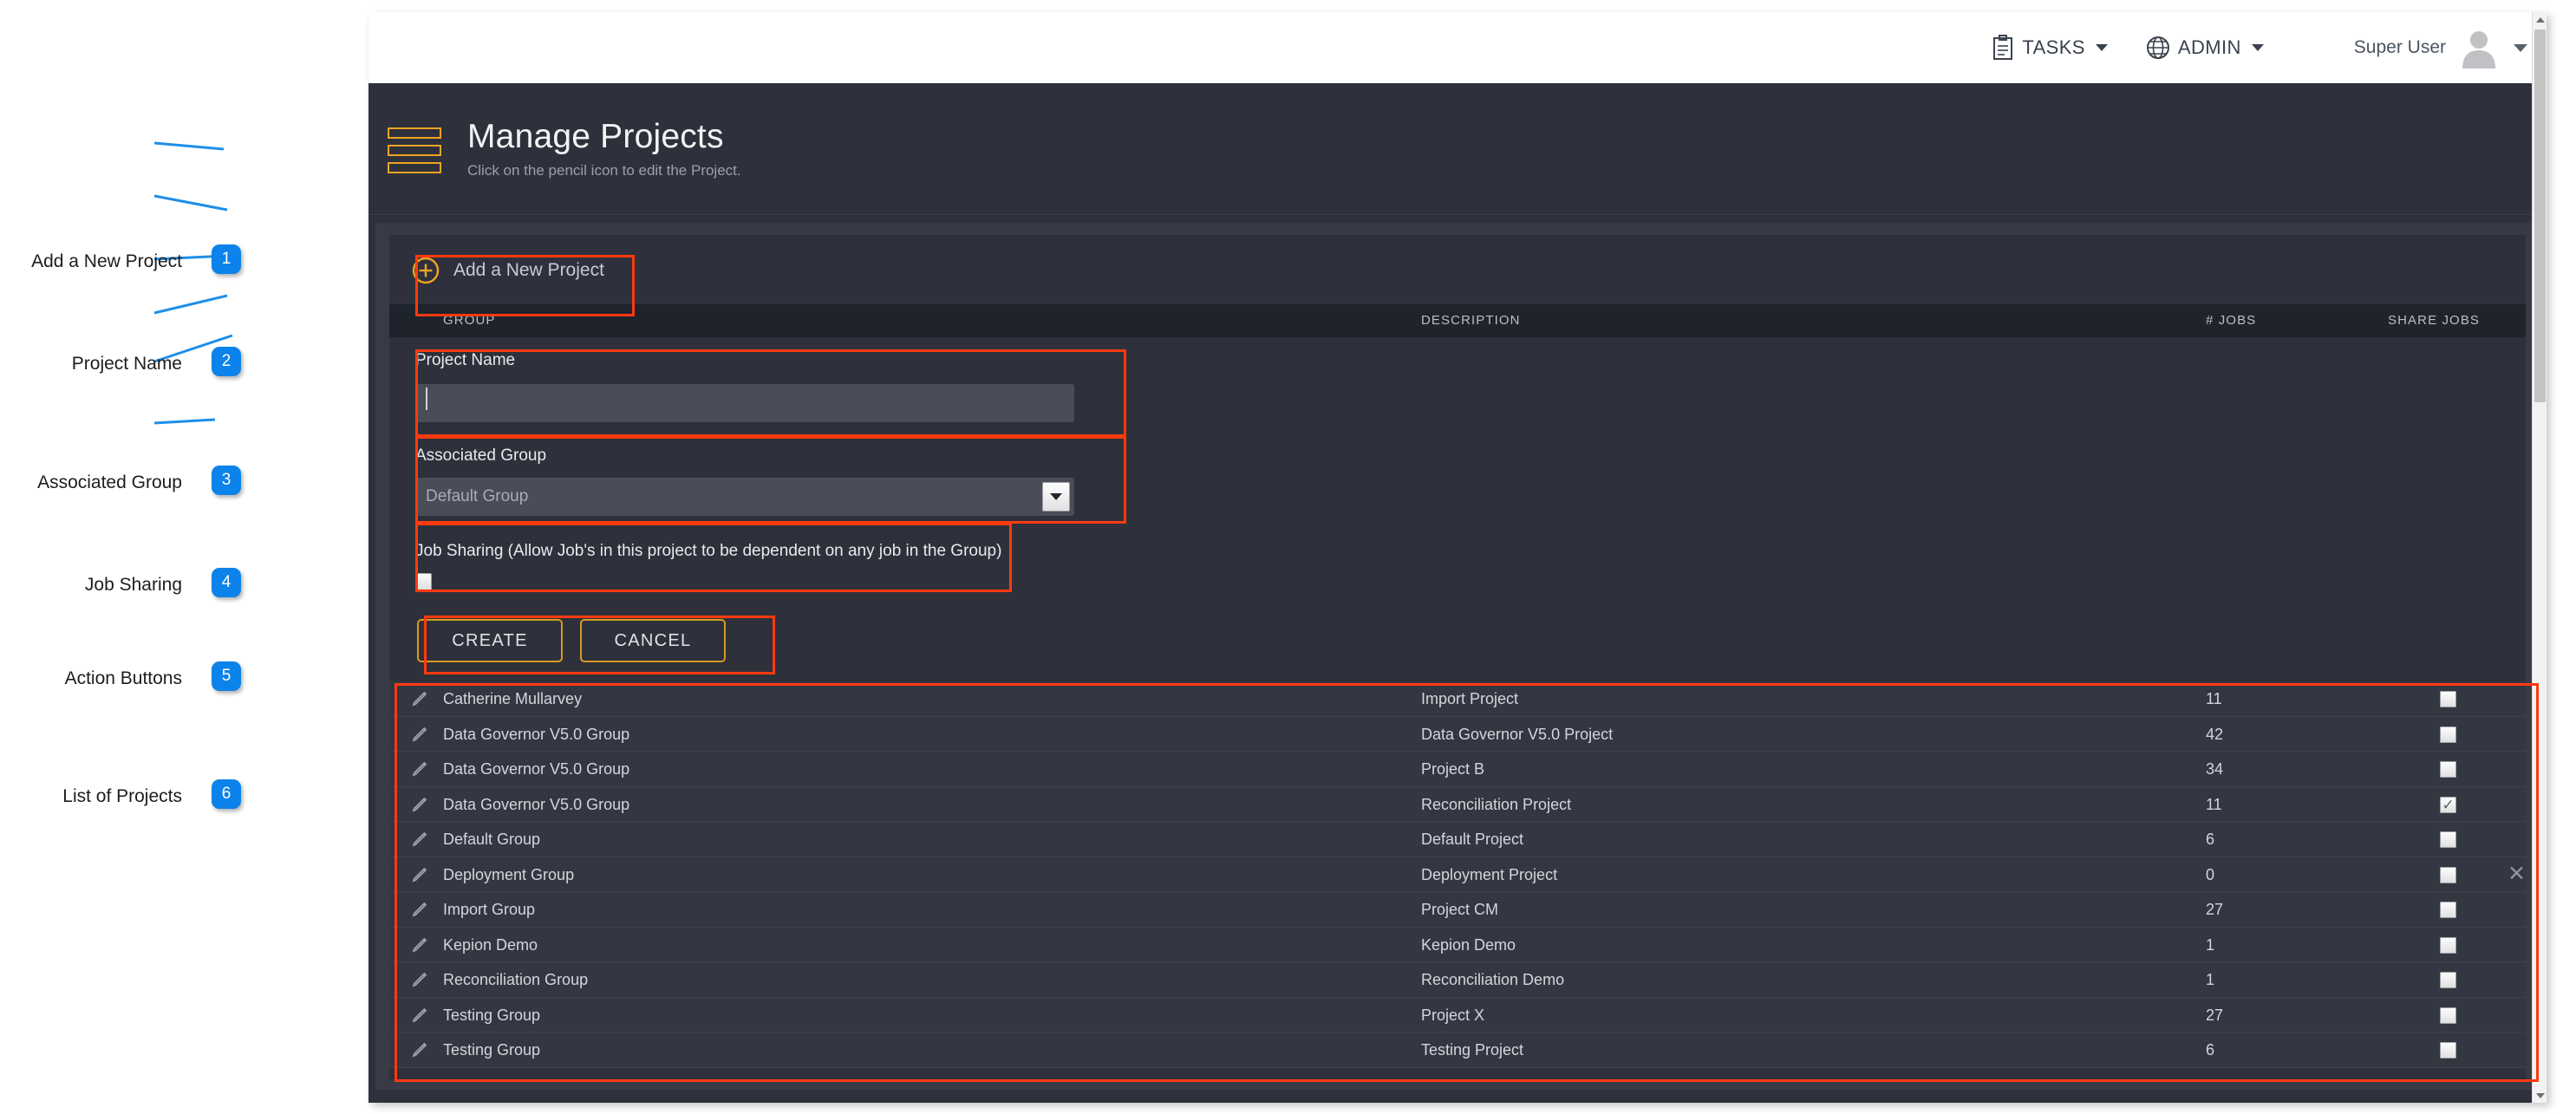 This screenshot has height=1114, width=2576. Describe the element at coordinates (2540, 215) in the screenshot. I see `scrollbar-thumb` at that location.